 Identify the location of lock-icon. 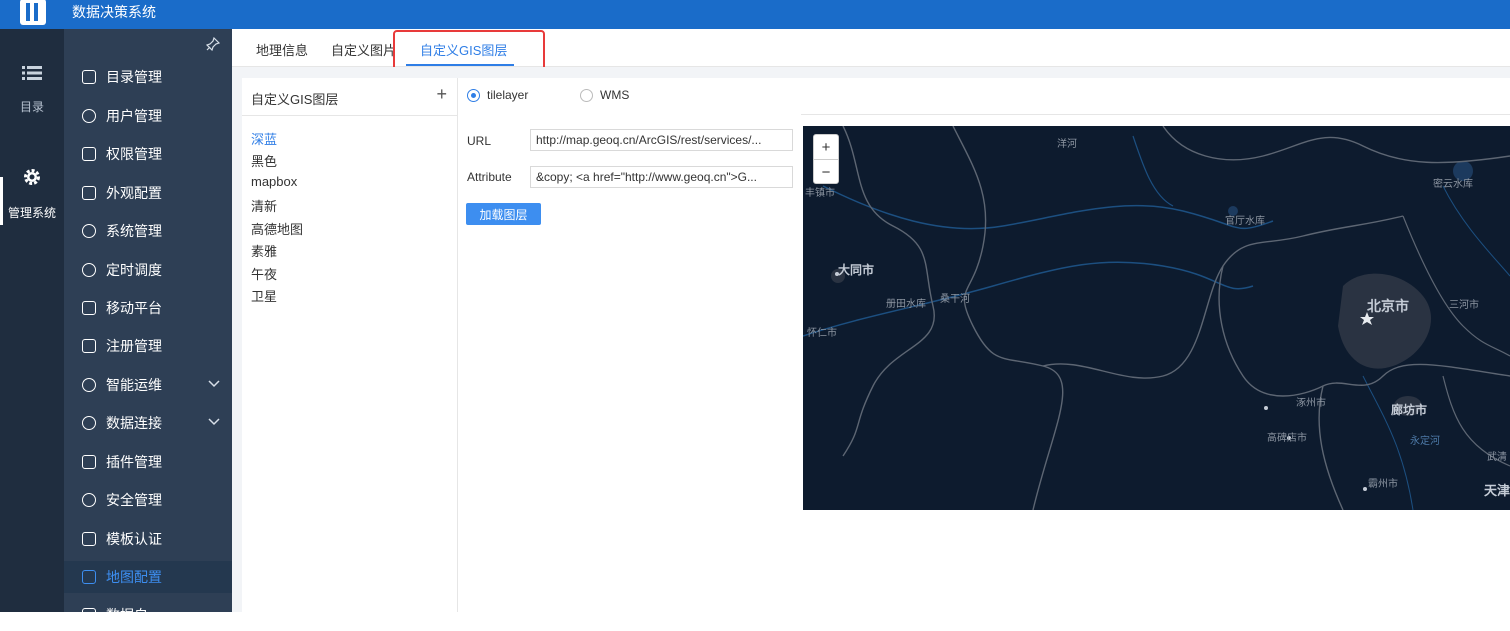
(89, 154).